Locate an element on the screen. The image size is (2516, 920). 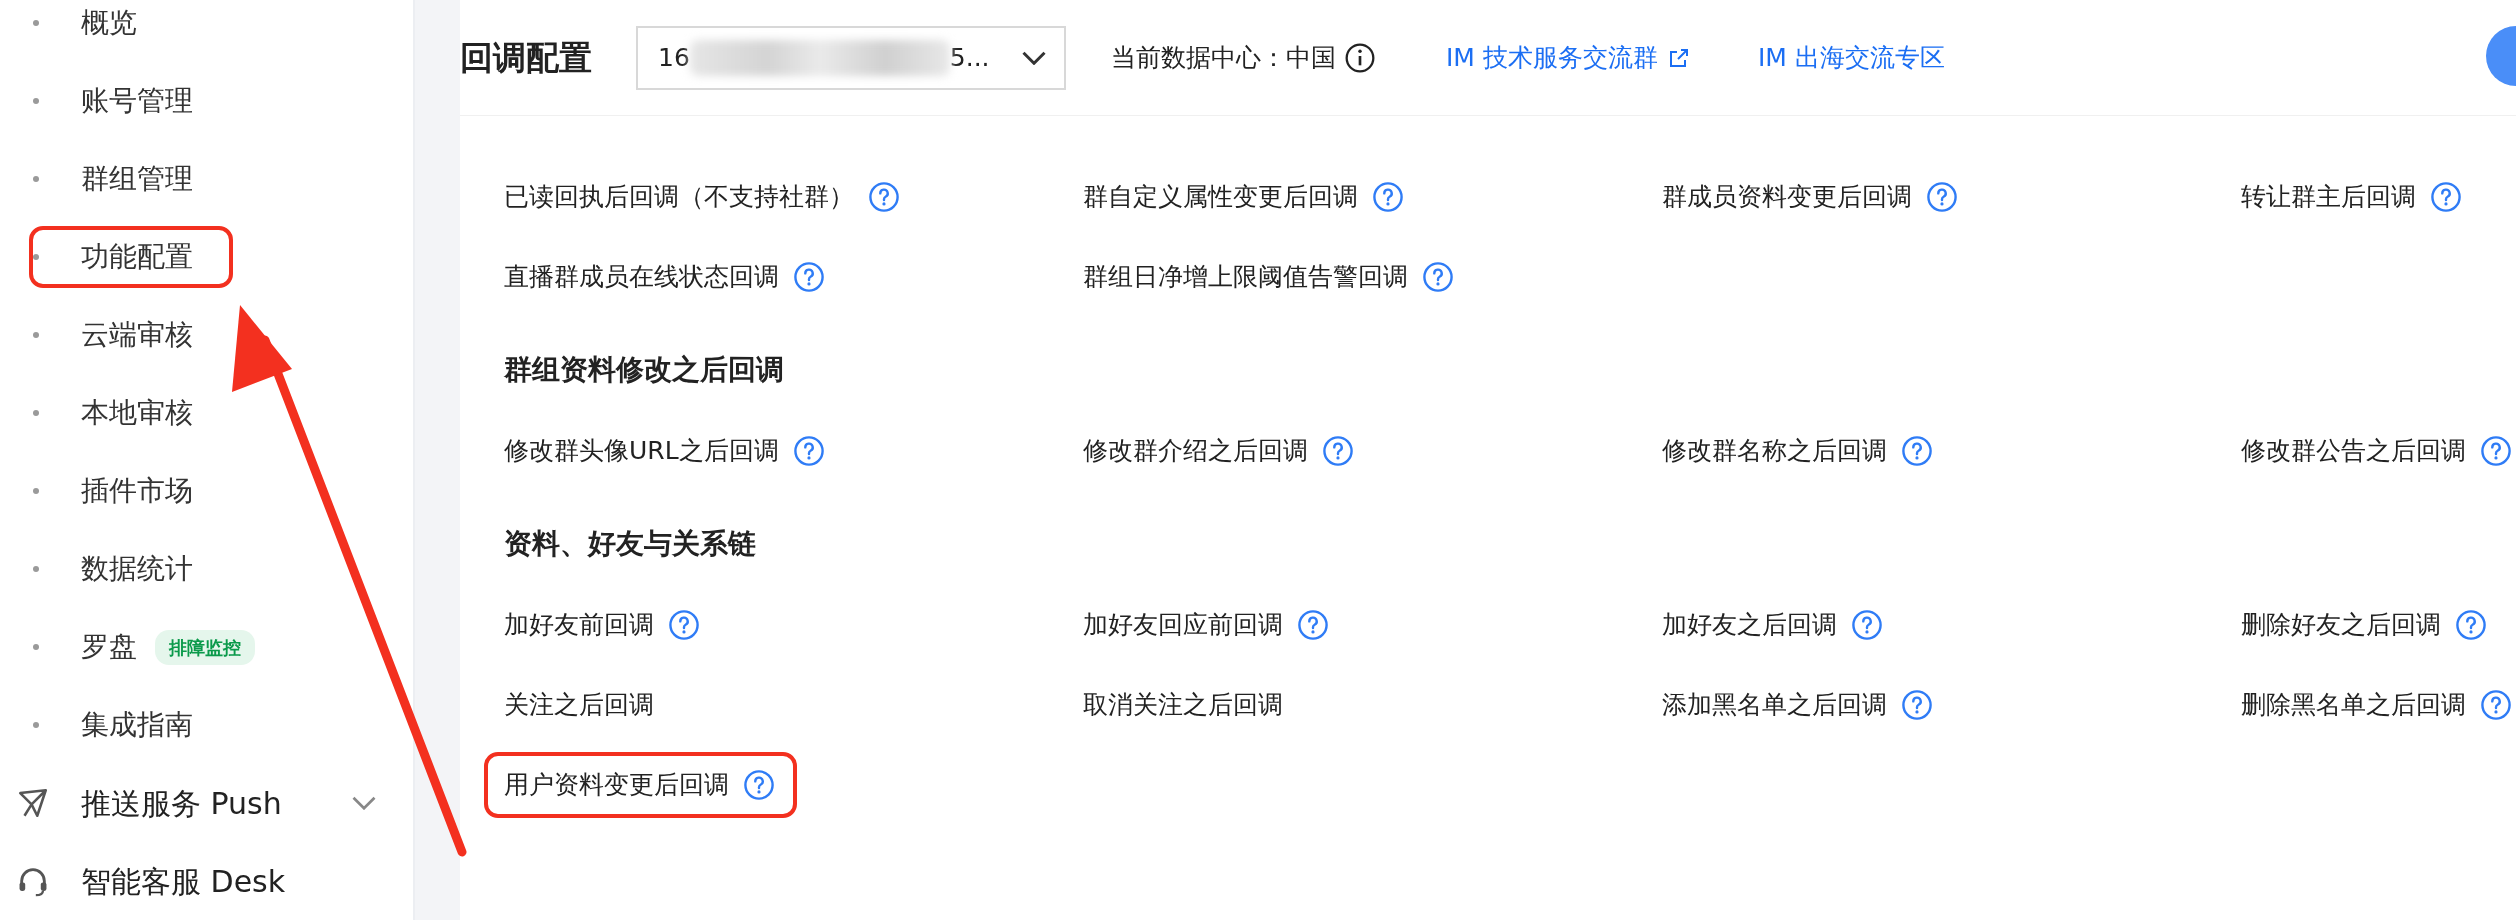
external-link-icon is located at coordinates (1678, 57).